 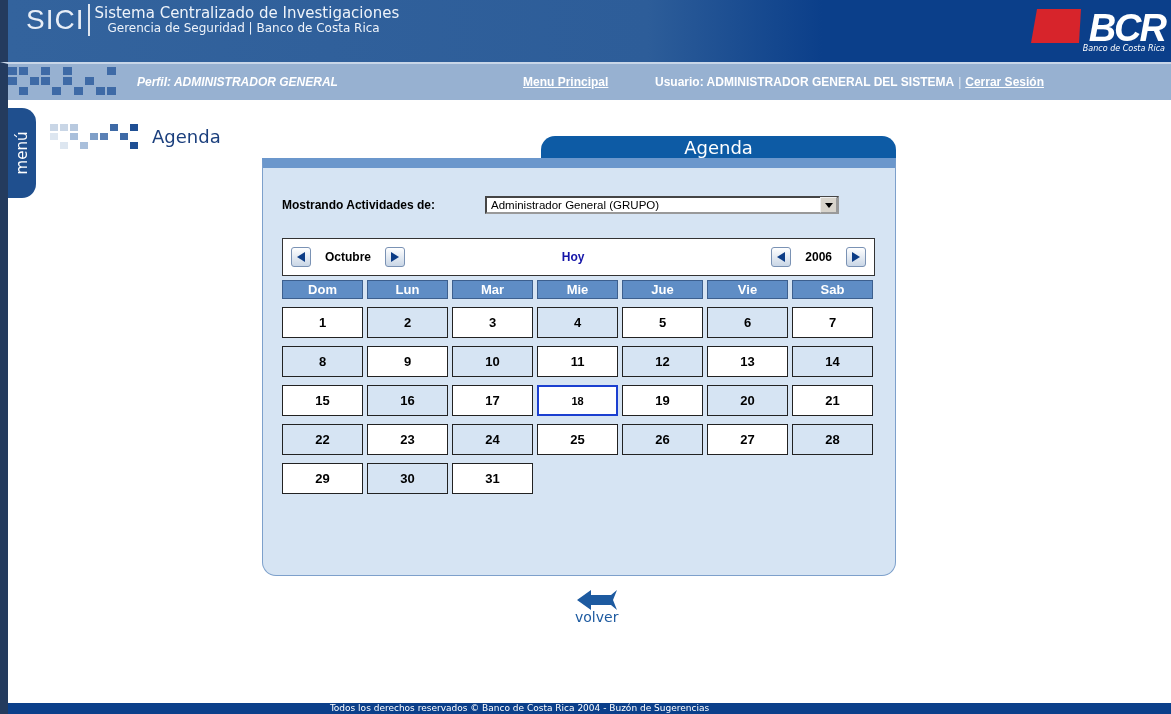 I want to click on day-cell: 14, so click(x=832, y=361).